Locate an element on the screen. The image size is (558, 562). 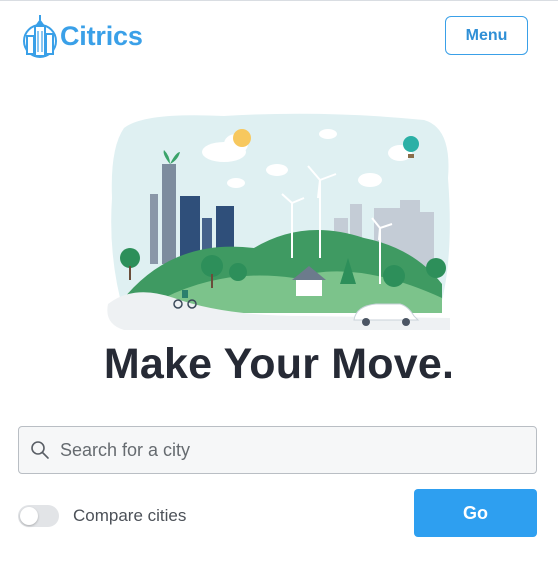
search-input is located at coordinates (280, 450).